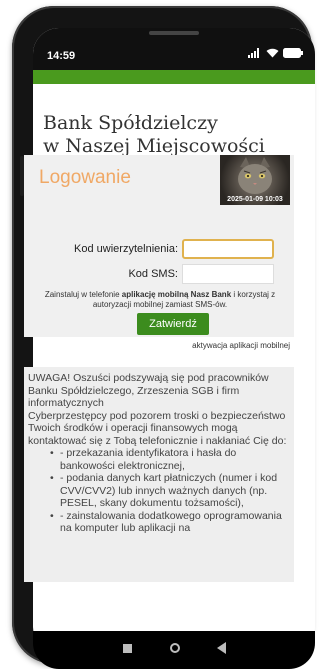 The image size is (325, 669). I want to click on wifi-icon, so click(272, 53).